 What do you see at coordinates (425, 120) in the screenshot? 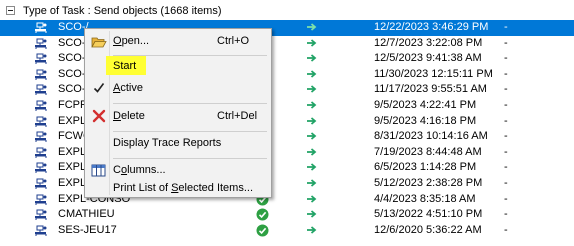
I see `date-cell: 9/5/2023 4:16:18 PM` at bounding box center [425, 120].